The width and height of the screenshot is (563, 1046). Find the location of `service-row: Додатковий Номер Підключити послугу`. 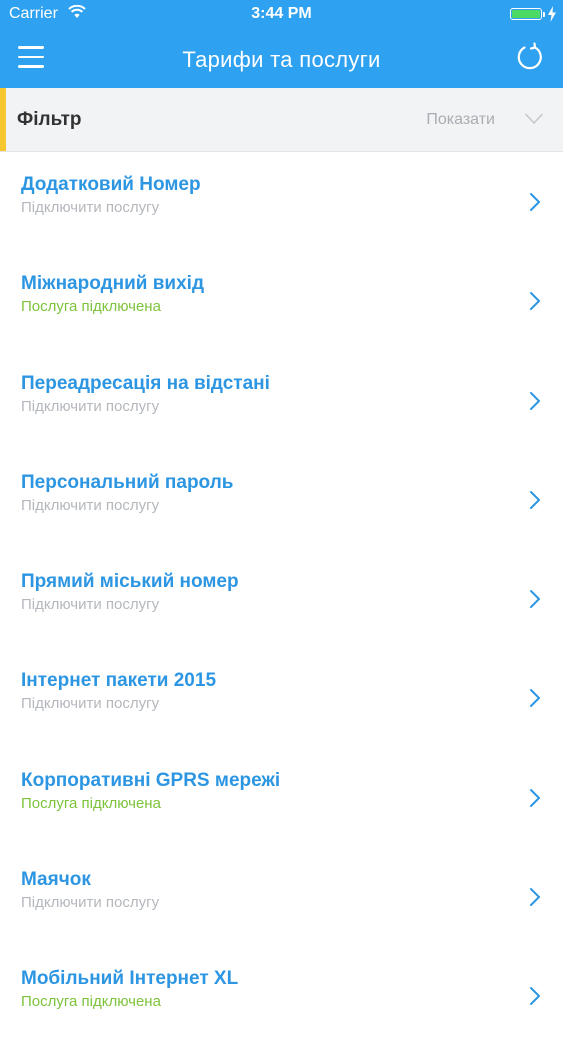

service-row: Додатковий Номер Підключити послугу is located at coordinates (281, 201).